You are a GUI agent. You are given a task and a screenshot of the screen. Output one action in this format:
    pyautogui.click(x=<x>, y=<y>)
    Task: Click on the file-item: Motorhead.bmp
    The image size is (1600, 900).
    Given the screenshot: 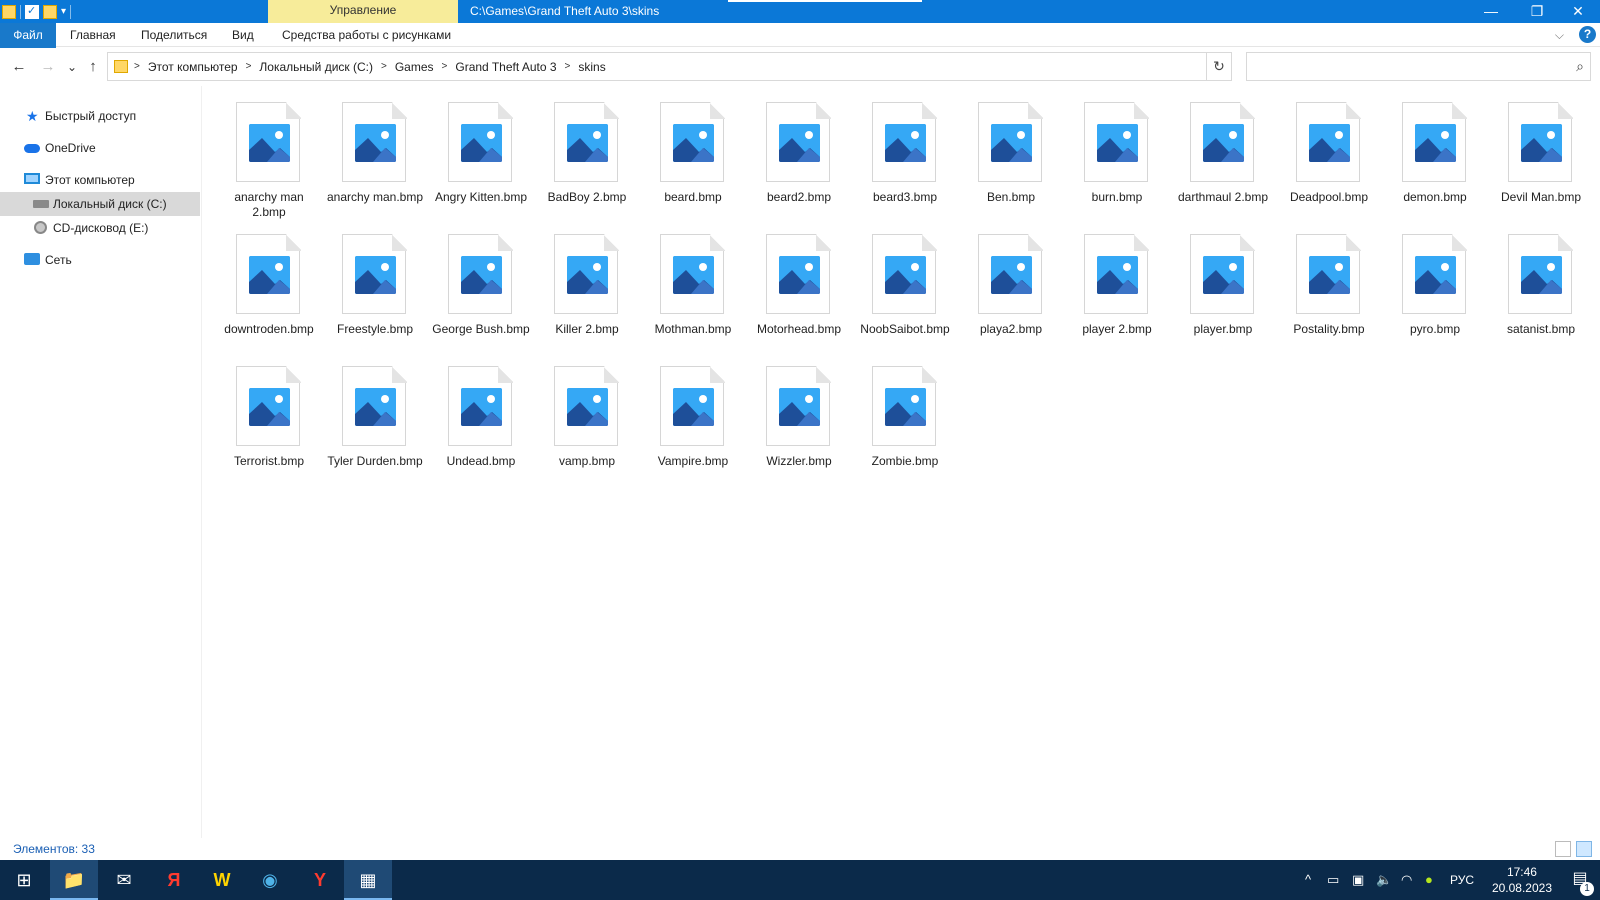 What is the action you would take?
    pyautogui.click(x=799, y=290)
    